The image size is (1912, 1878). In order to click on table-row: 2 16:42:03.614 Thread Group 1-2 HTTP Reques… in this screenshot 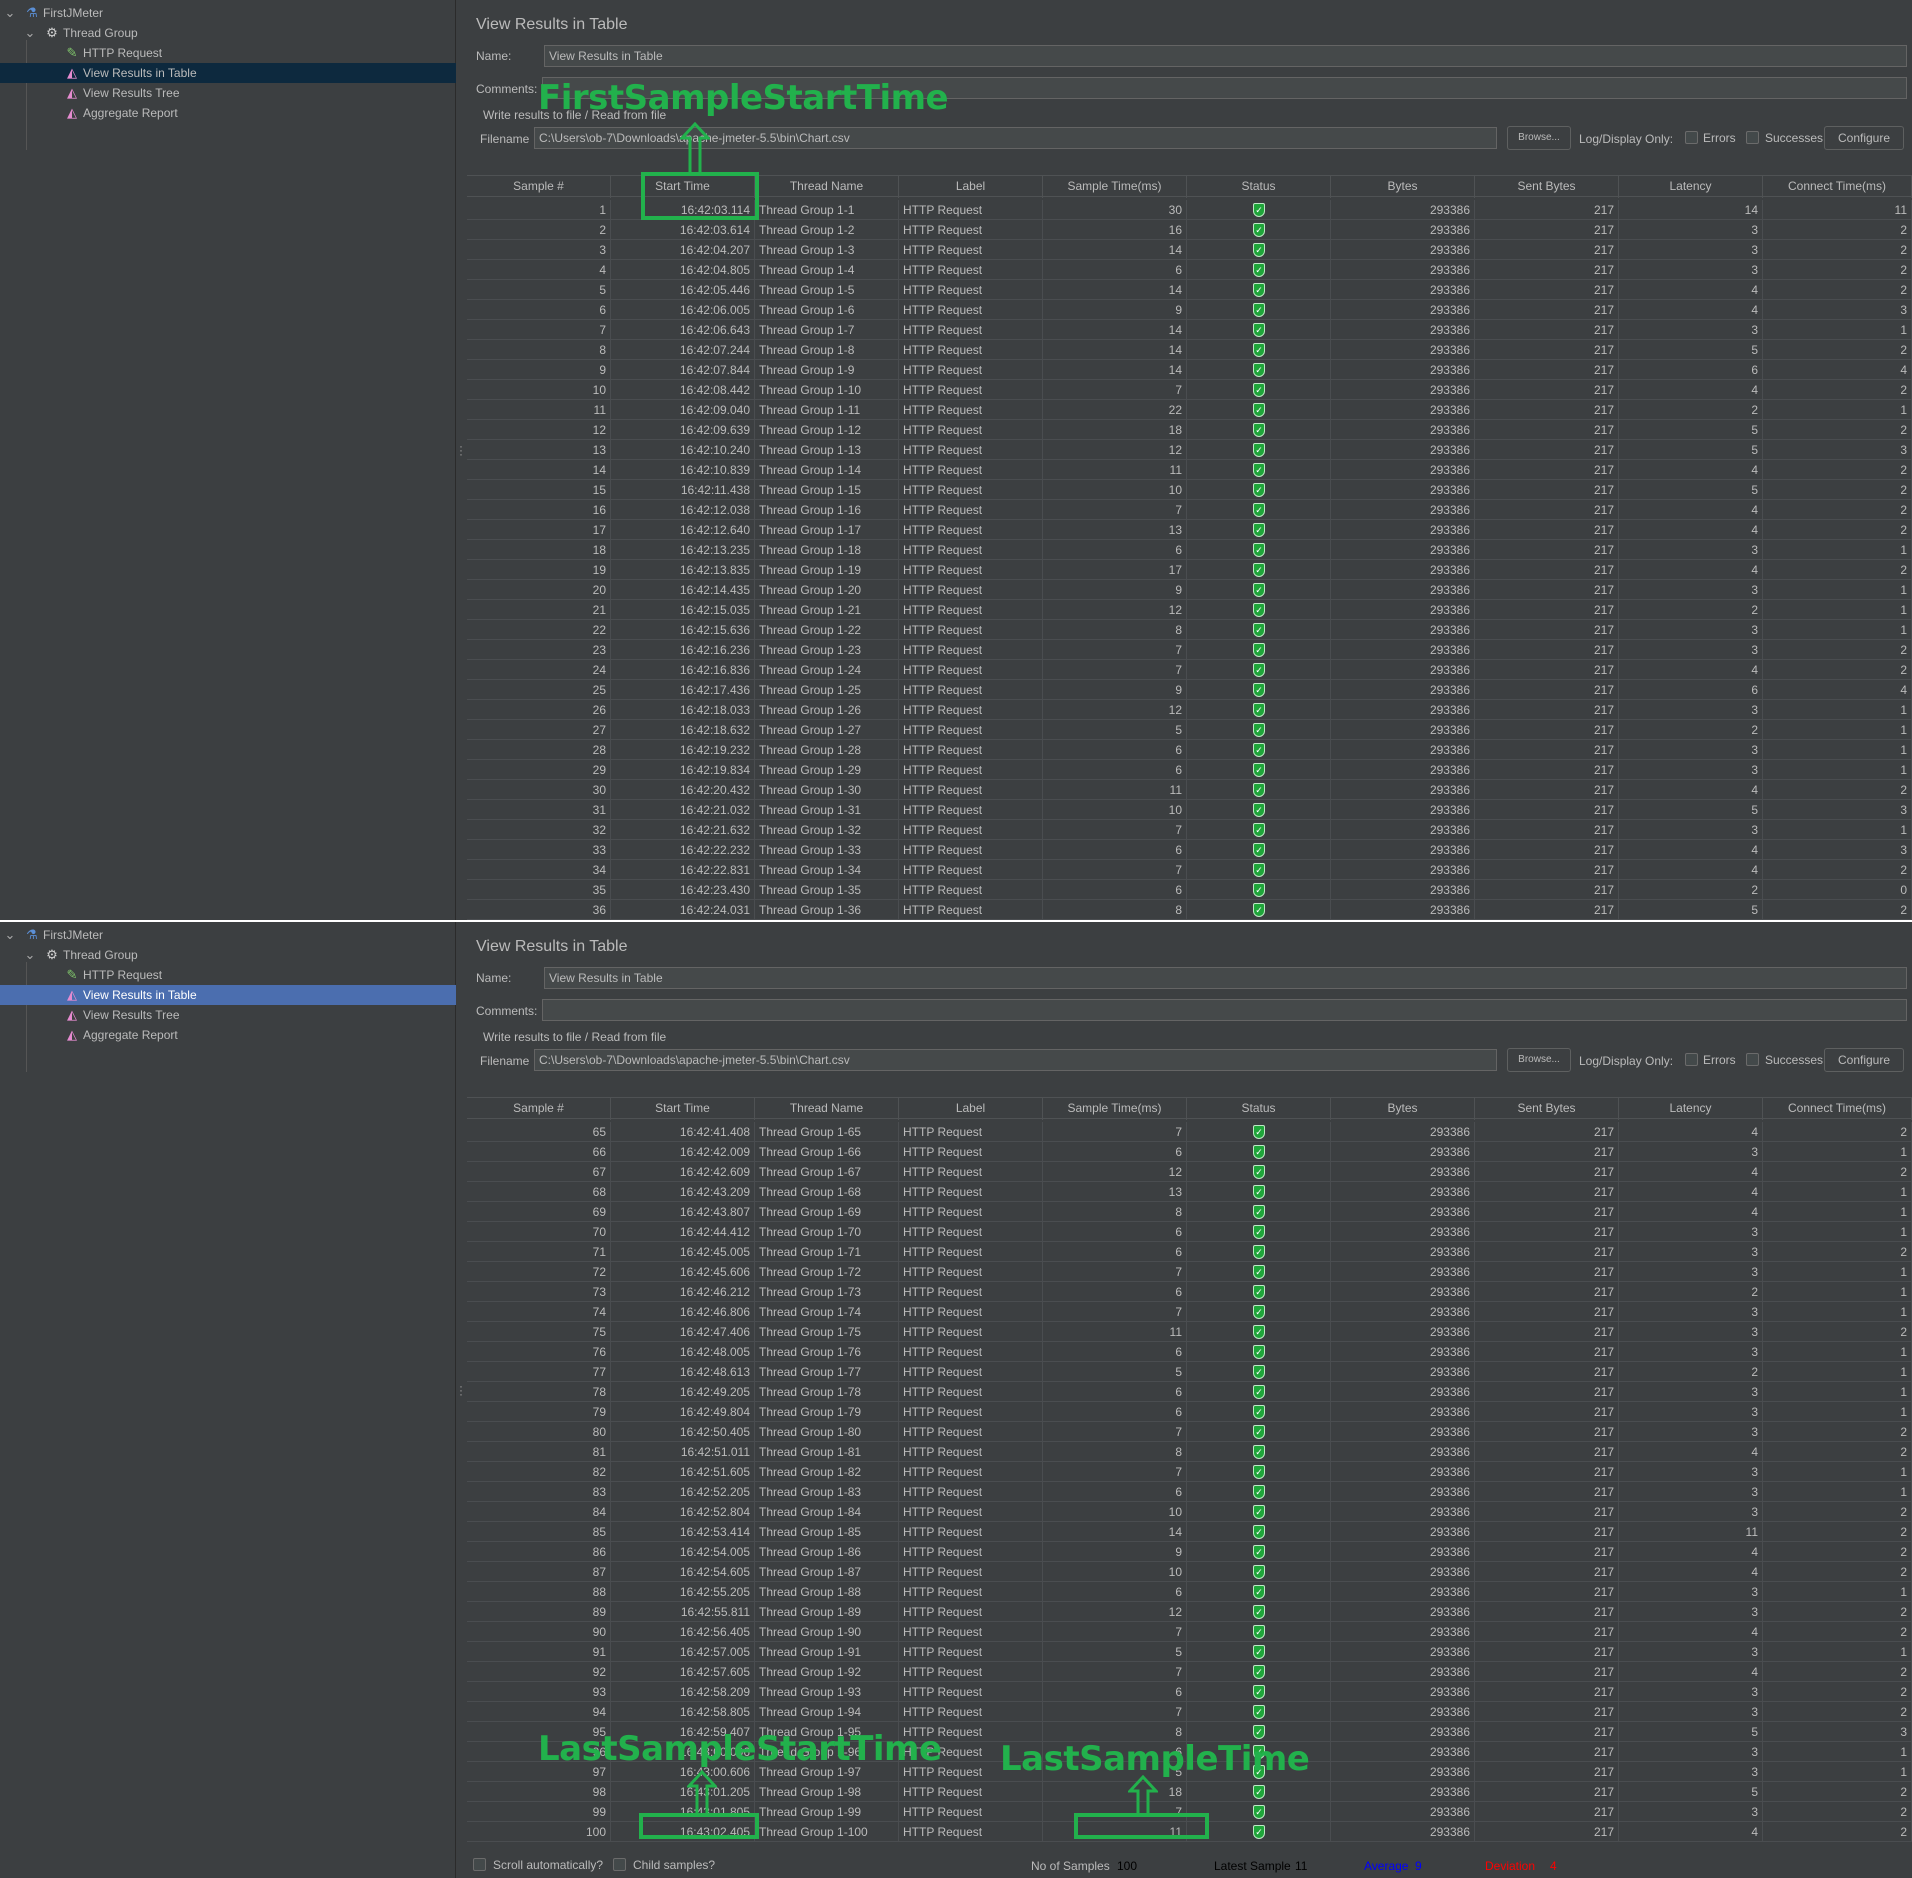, I will do `click(1189, 230)`.